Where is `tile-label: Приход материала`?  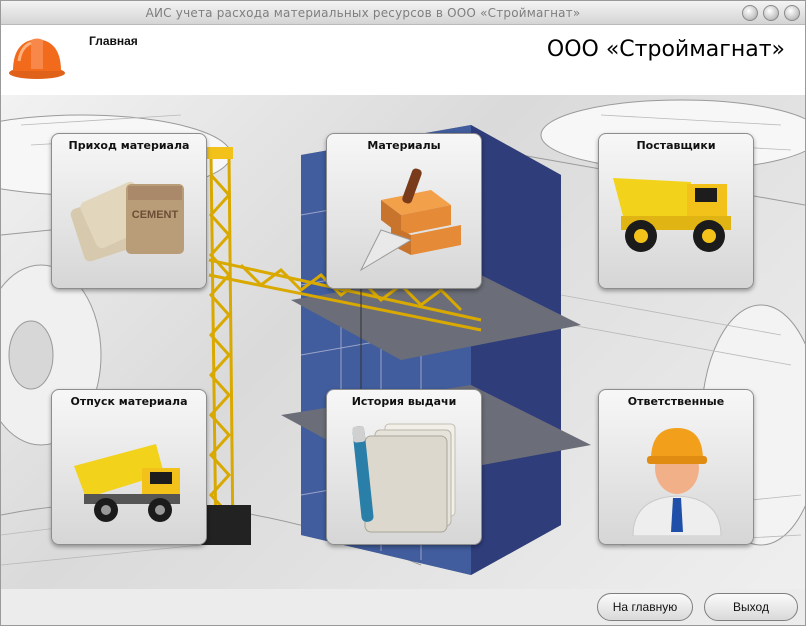
tile-label: Приход материала is located at coordinates (129, 145).